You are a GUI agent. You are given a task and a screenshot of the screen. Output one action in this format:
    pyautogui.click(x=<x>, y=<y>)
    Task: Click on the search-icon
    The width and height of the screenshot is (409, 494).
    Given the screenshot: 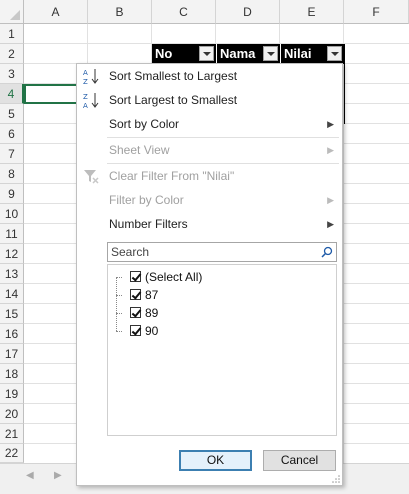 What is the action you would take?
    pyautogui.click(x=327, y=252)
    